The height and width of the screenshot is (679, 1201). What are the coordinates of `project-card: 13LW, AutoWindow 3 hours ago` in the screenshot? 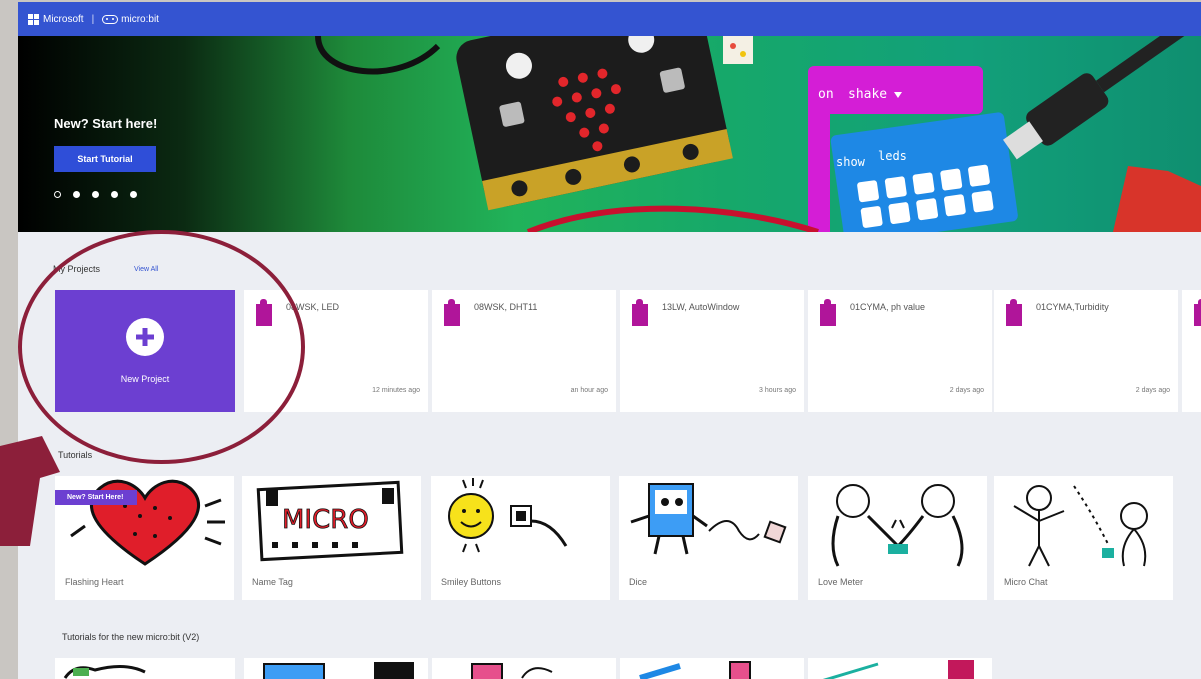 It's located at (712, 351).